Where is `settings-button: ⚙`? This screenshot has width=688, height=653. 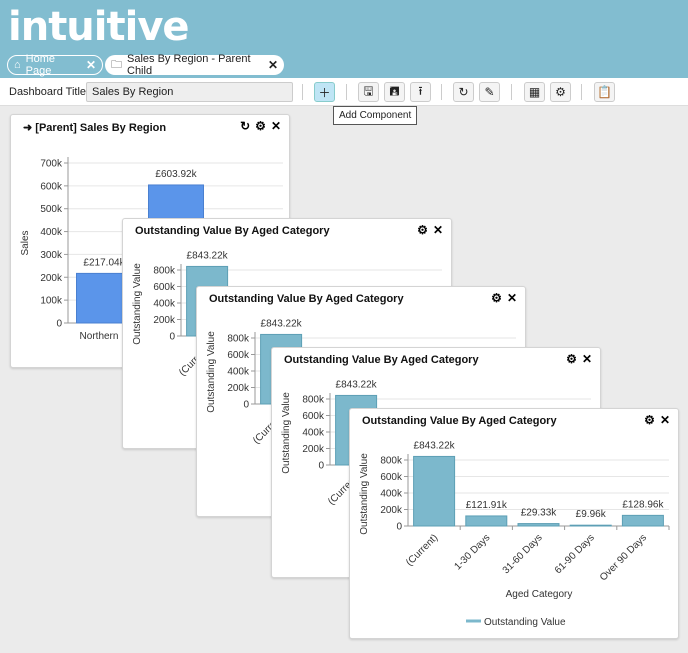
settings-button: ⚙ is located at coordinates (560, 92).